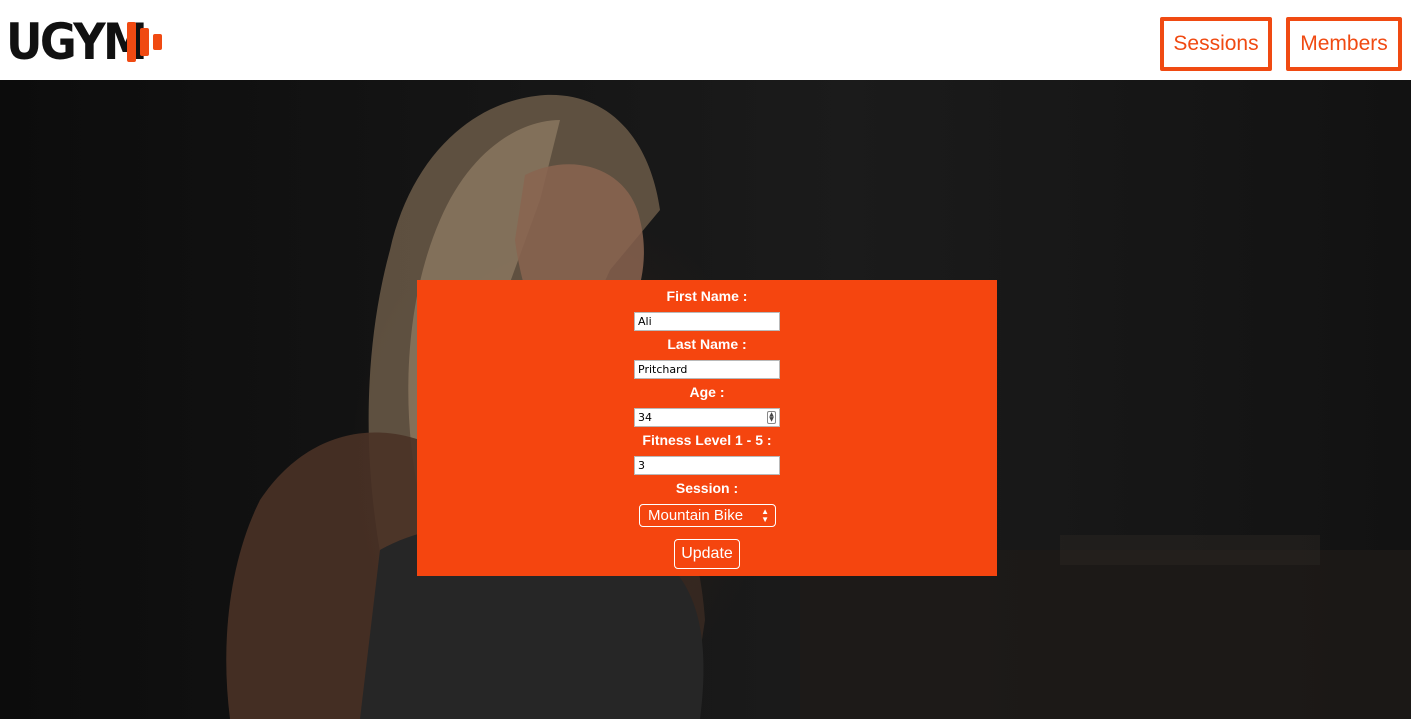  I want to click on session-select: Mountain Bike ▲ ▼, so click(707, 515).